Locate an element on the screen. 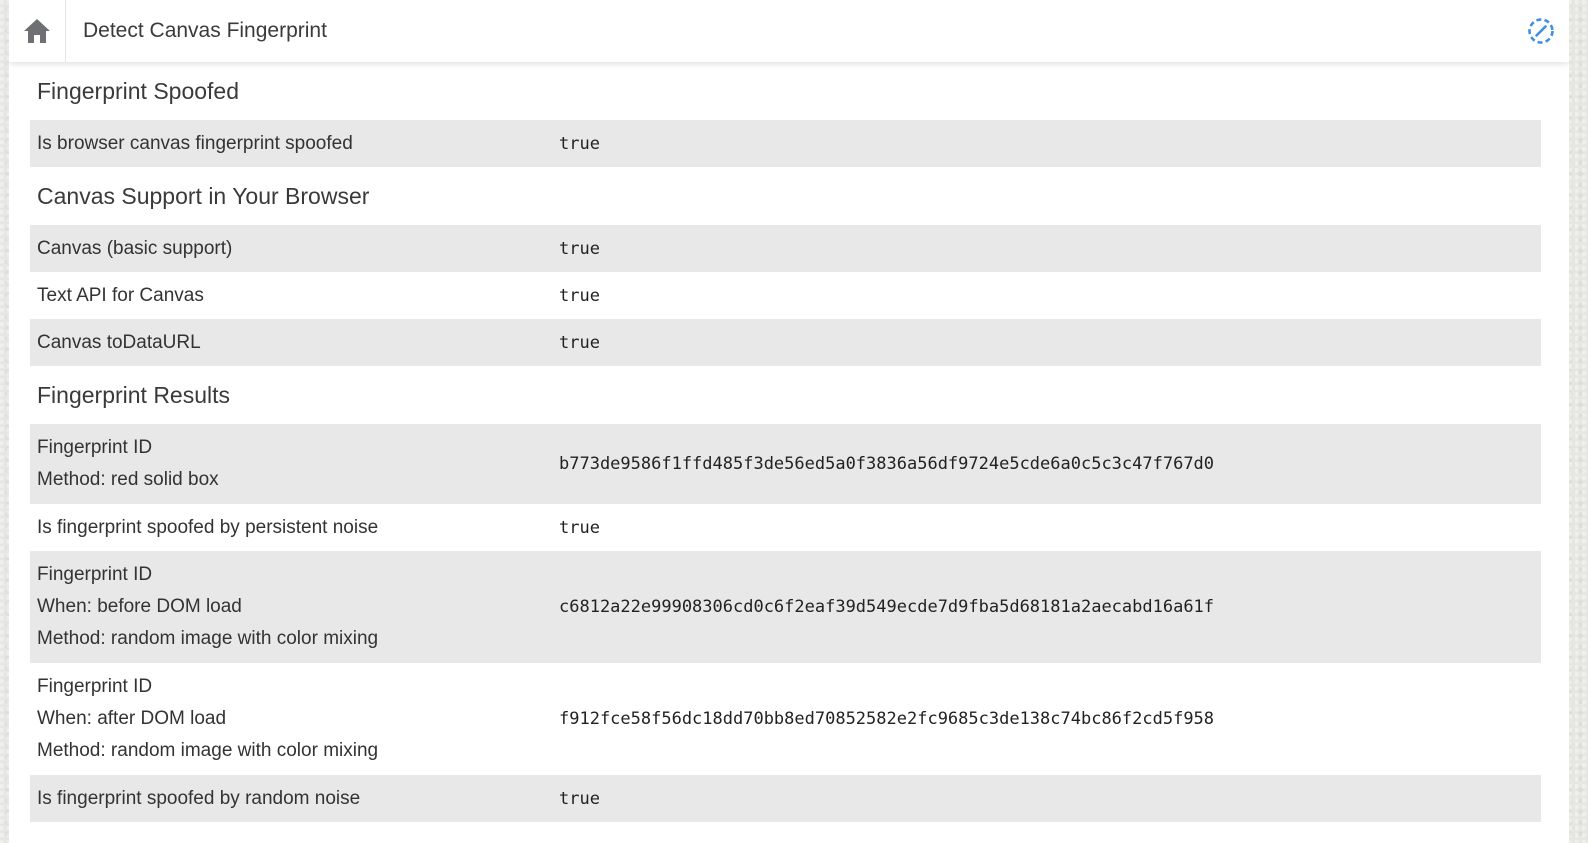 This screenshot has width=1588, height=843. row-label: Canvas (basic support) is located at coordinates (135, 248).